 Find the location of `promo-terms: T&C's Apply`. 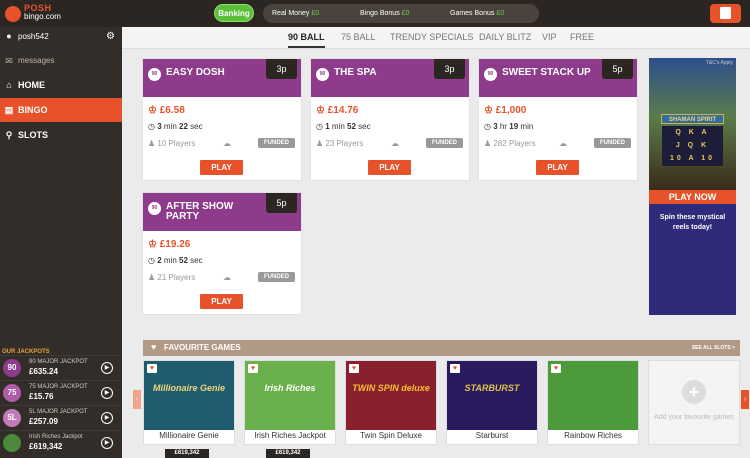

promo-terms: T&C's Apply is located at coordinates (719, 63).